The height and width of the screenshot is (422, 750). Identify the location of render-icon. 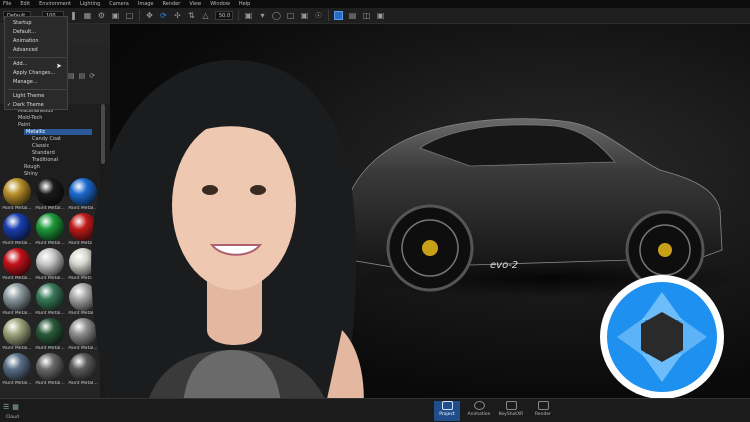
(543, 405).